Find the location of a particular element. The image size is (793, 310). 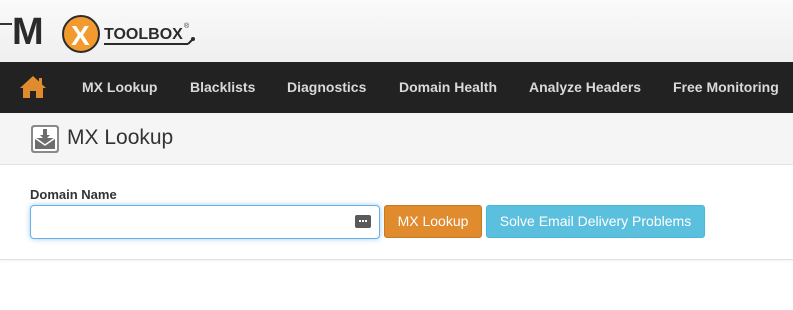

nav-item-free-monitoring: Free Monitoring is located at coordinates (726, 87).